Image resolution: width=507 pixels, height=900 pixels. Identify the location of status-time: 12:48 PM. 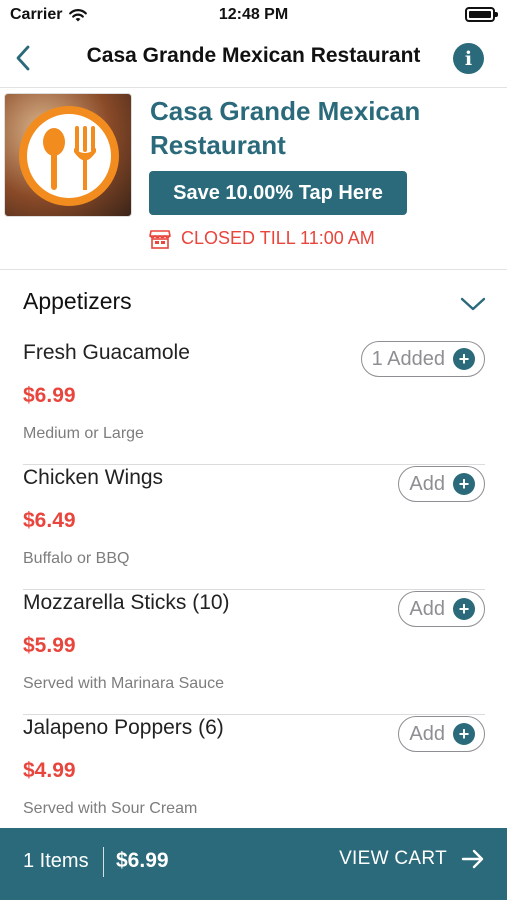
(253, 14).